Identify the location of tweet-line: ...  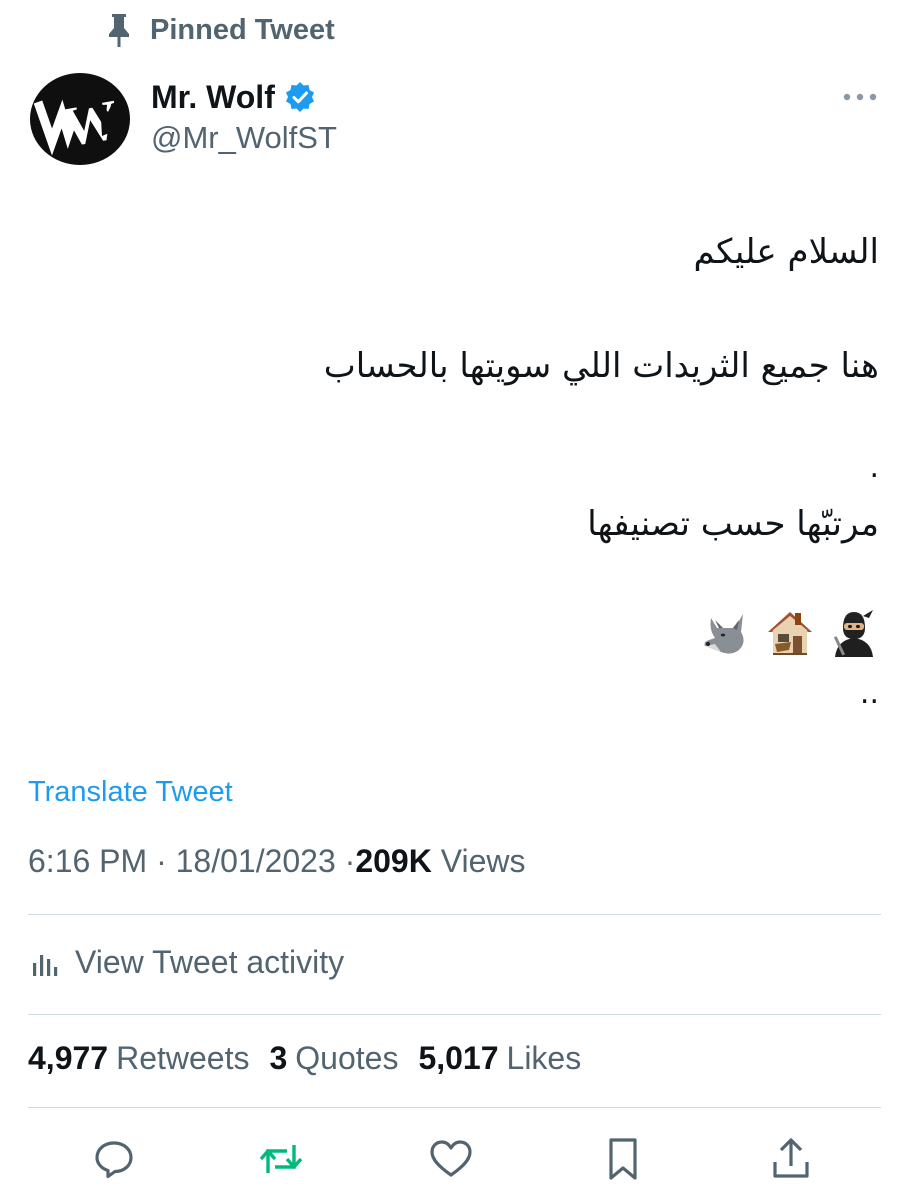
(869, 693).